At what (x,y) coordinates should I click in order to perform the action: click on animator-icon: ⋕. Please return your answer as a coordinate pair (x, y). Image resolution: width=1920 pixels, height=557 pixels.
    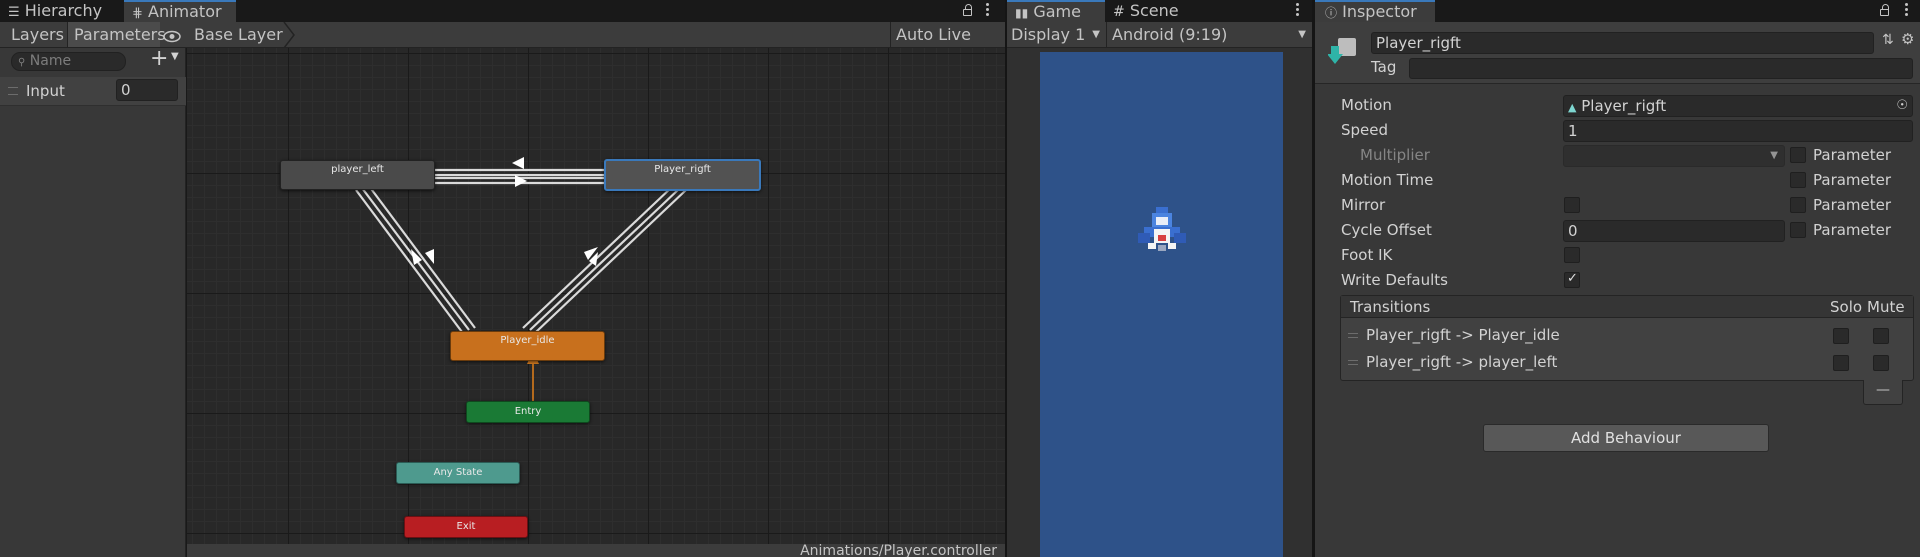
    Looking at the image, I should click on (137, 13).